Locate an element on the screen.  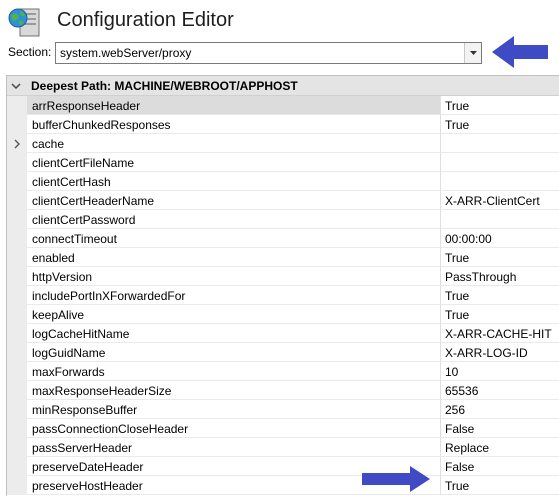
header: Configuration Editor is located at coordinates (279, 20).